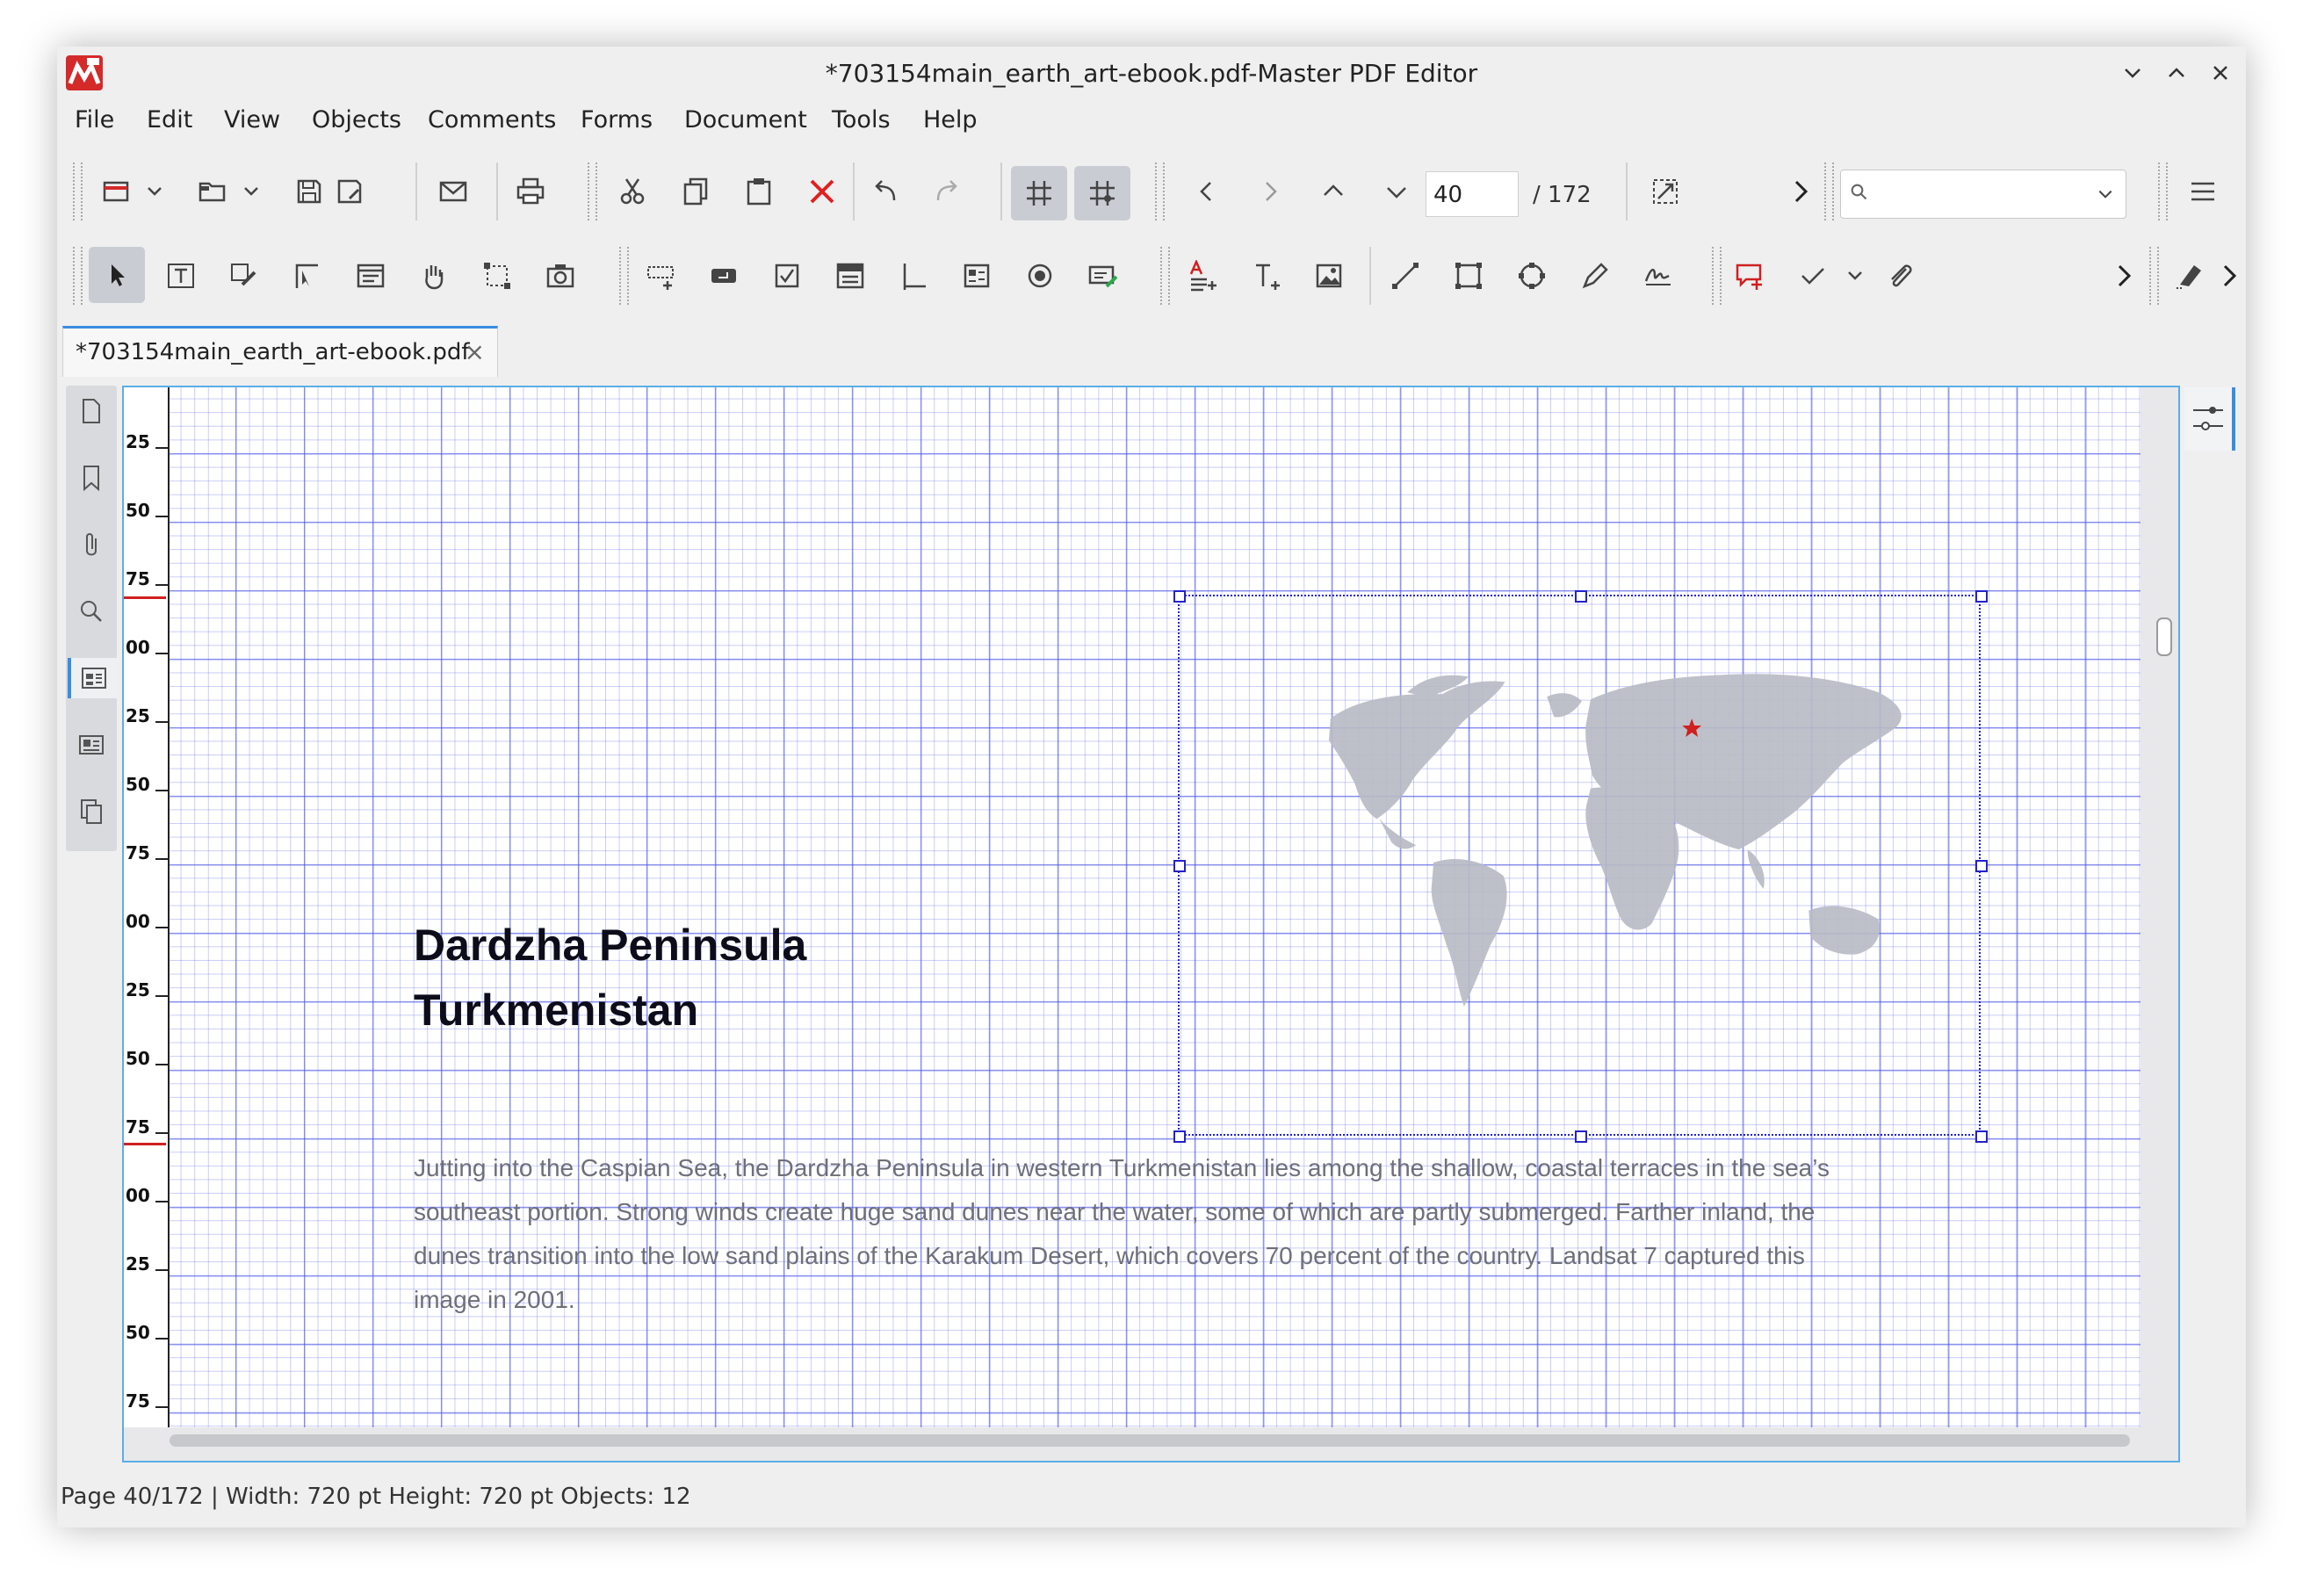  What do you see at coordinates (1039, 193) in the screenshot?
I see `grid-toggle-button` at bounding box center [1039, 193].